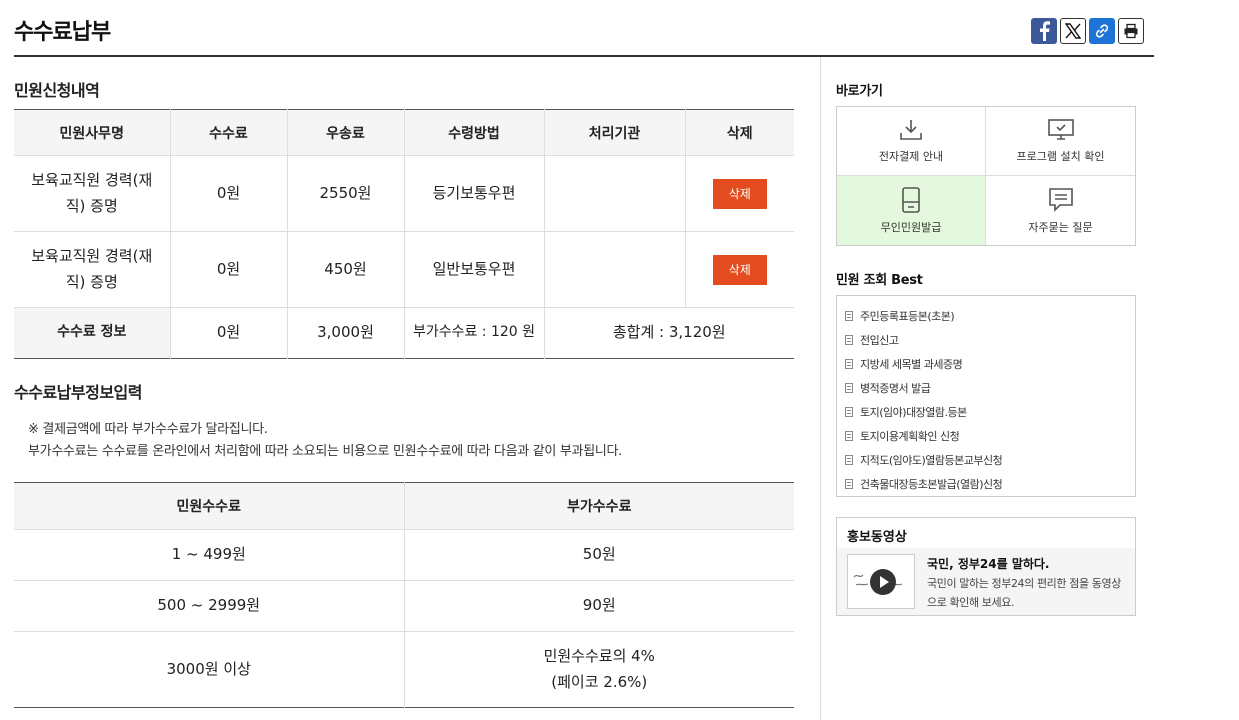  I want to click on list-item: 토지이용계획확인 신청, so click(986, 436).